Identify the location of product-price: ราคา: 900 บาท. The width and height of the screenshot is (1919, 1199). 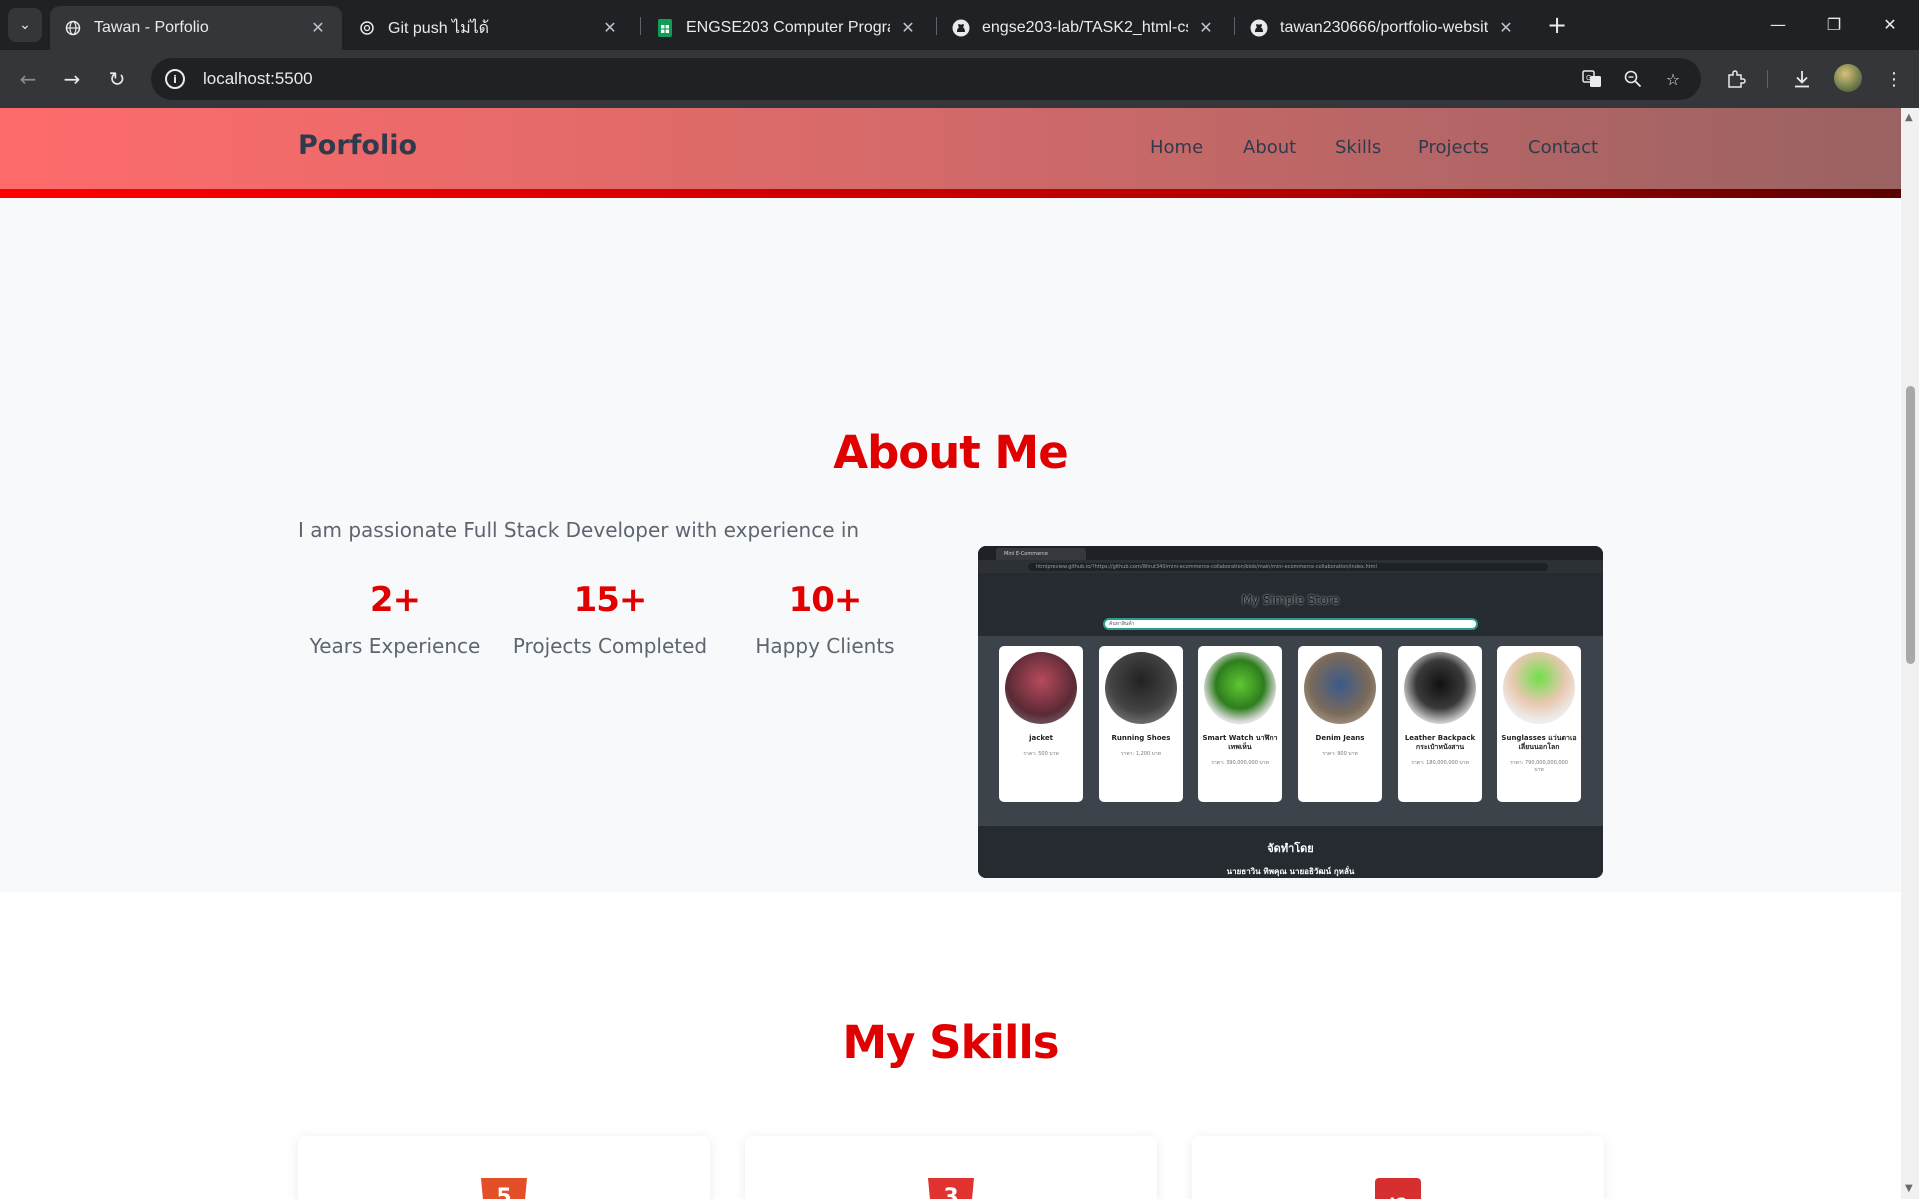
(1340, 754).